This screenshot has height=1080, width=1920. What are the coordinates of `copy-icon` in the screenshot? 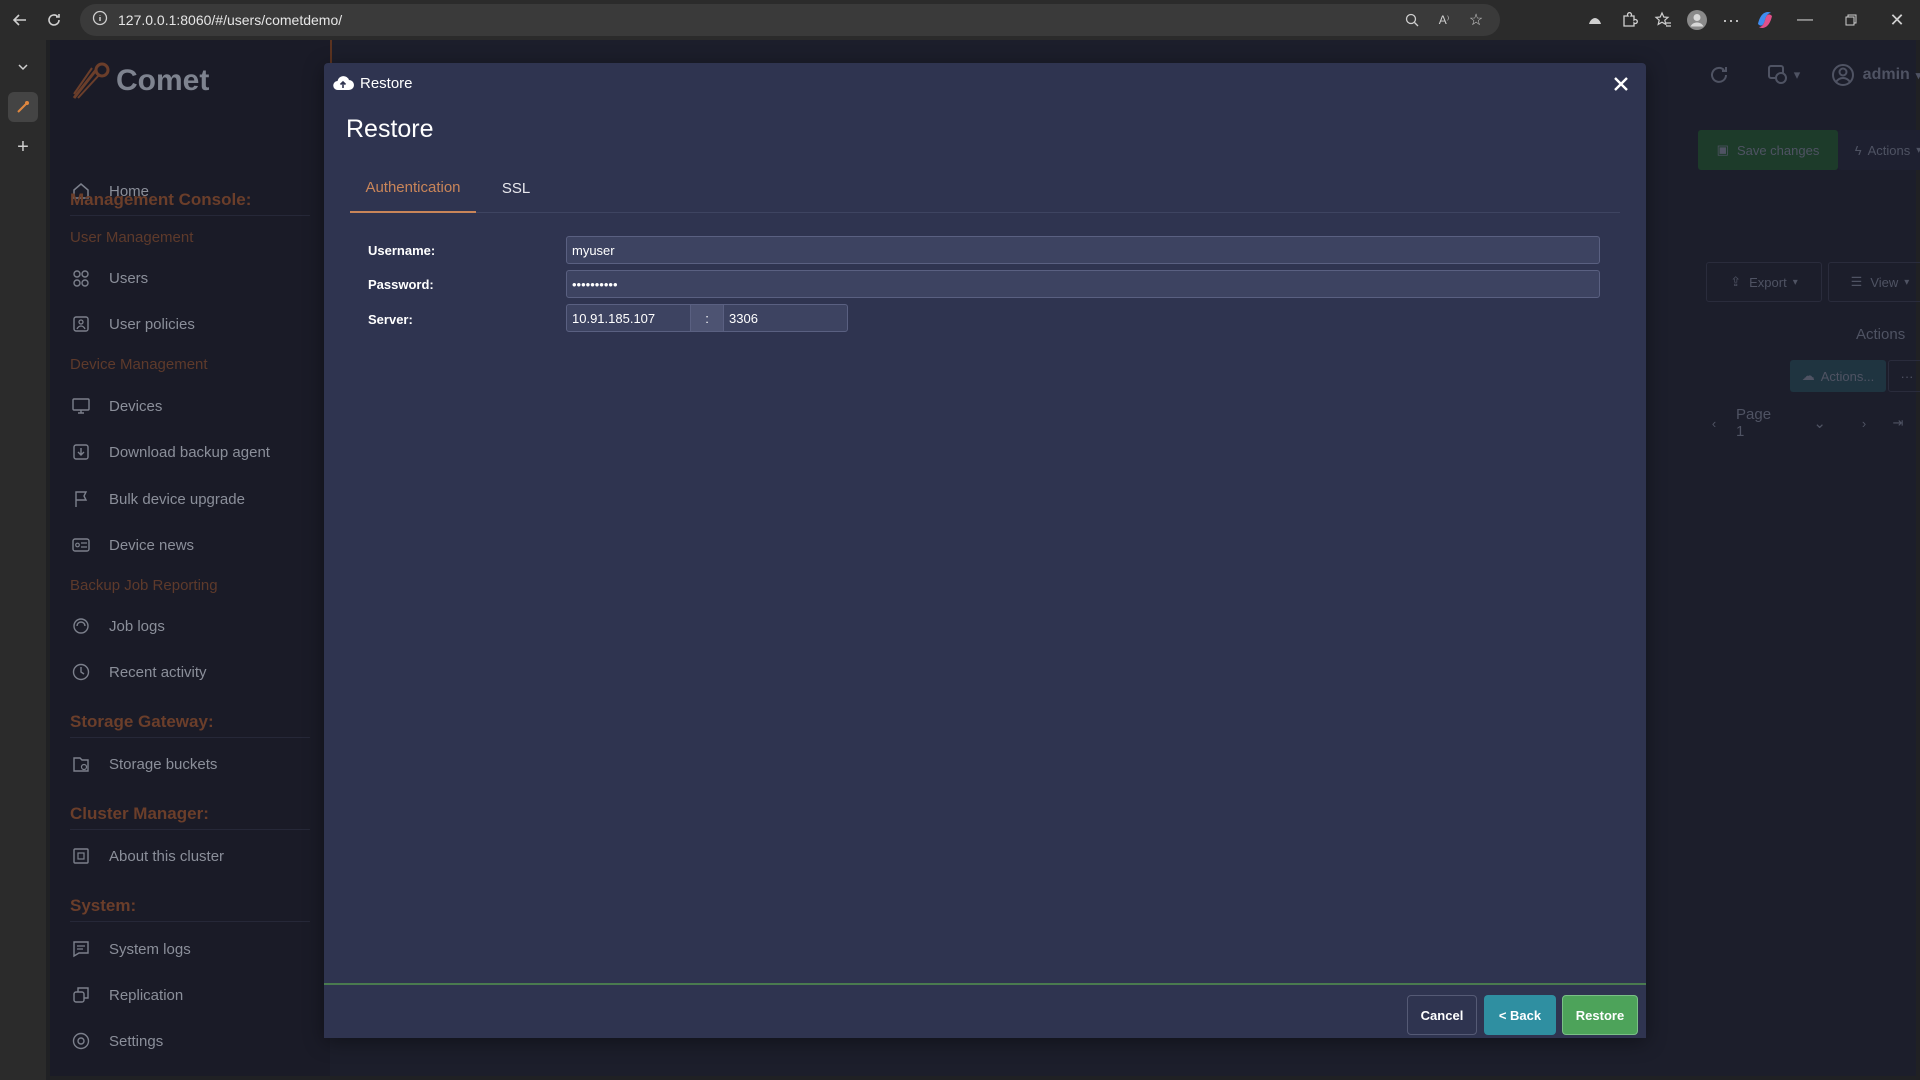 It's located at (81, 995).